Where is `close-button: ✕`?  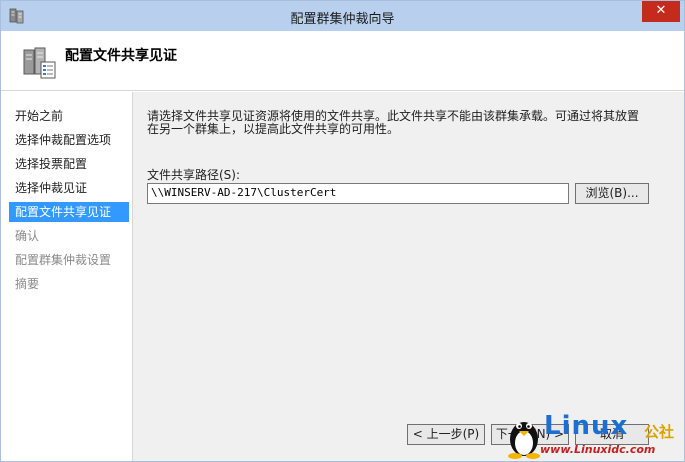
close-button: ✕ is located at coordinates (661, 11).